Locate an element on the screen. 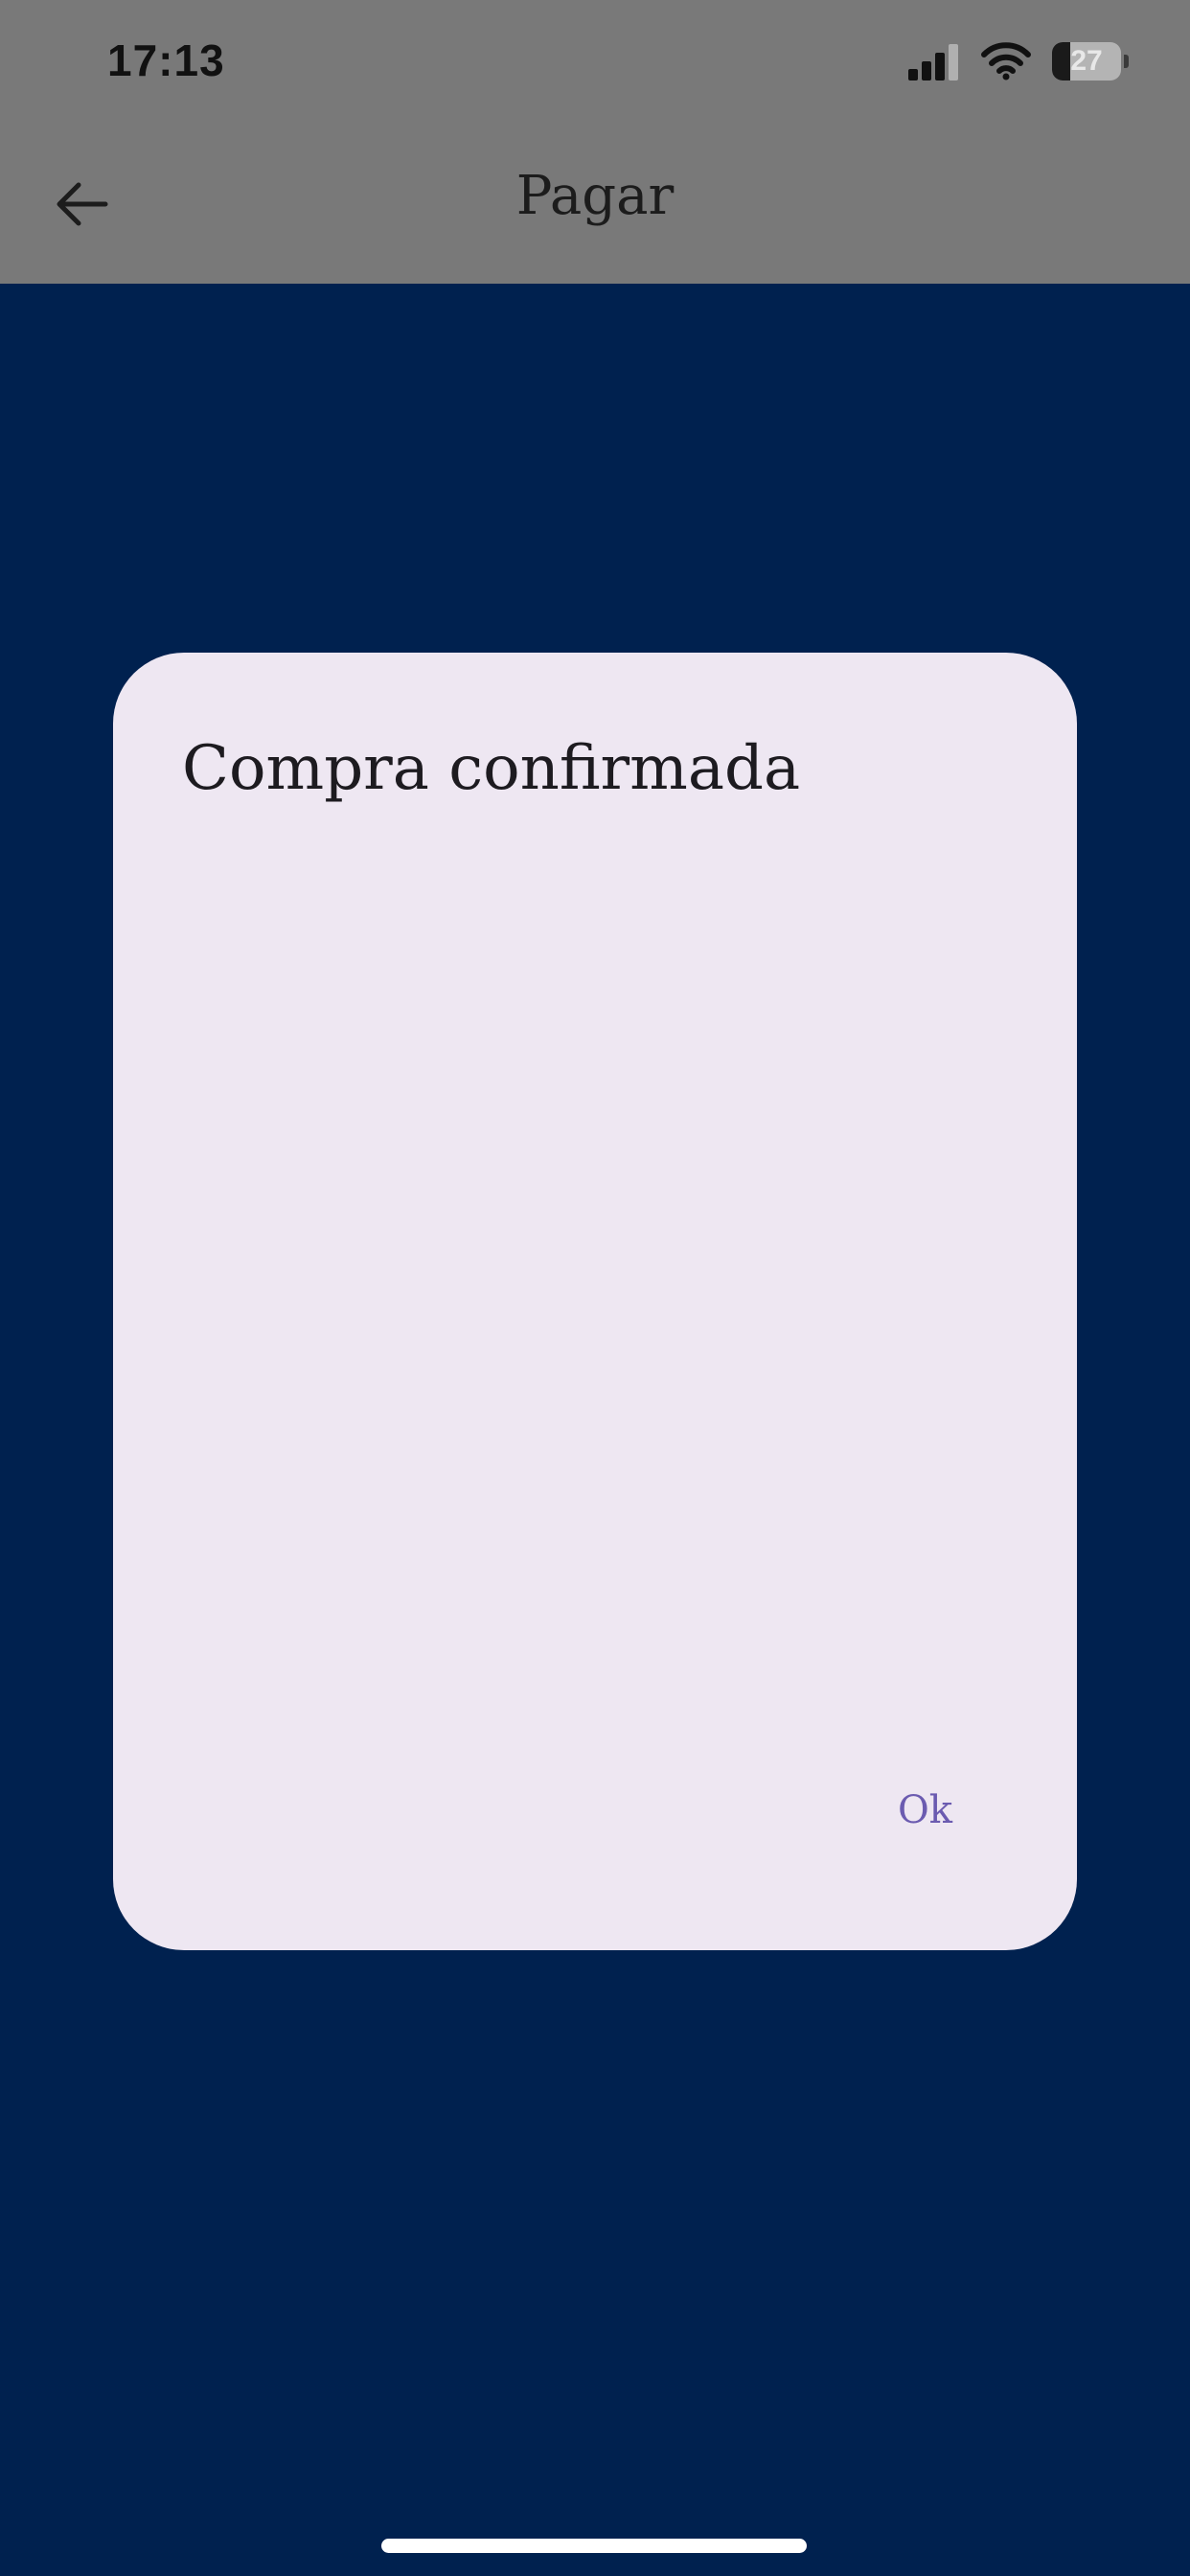  app-bar: Pagar is located at coordinates (595, 204).